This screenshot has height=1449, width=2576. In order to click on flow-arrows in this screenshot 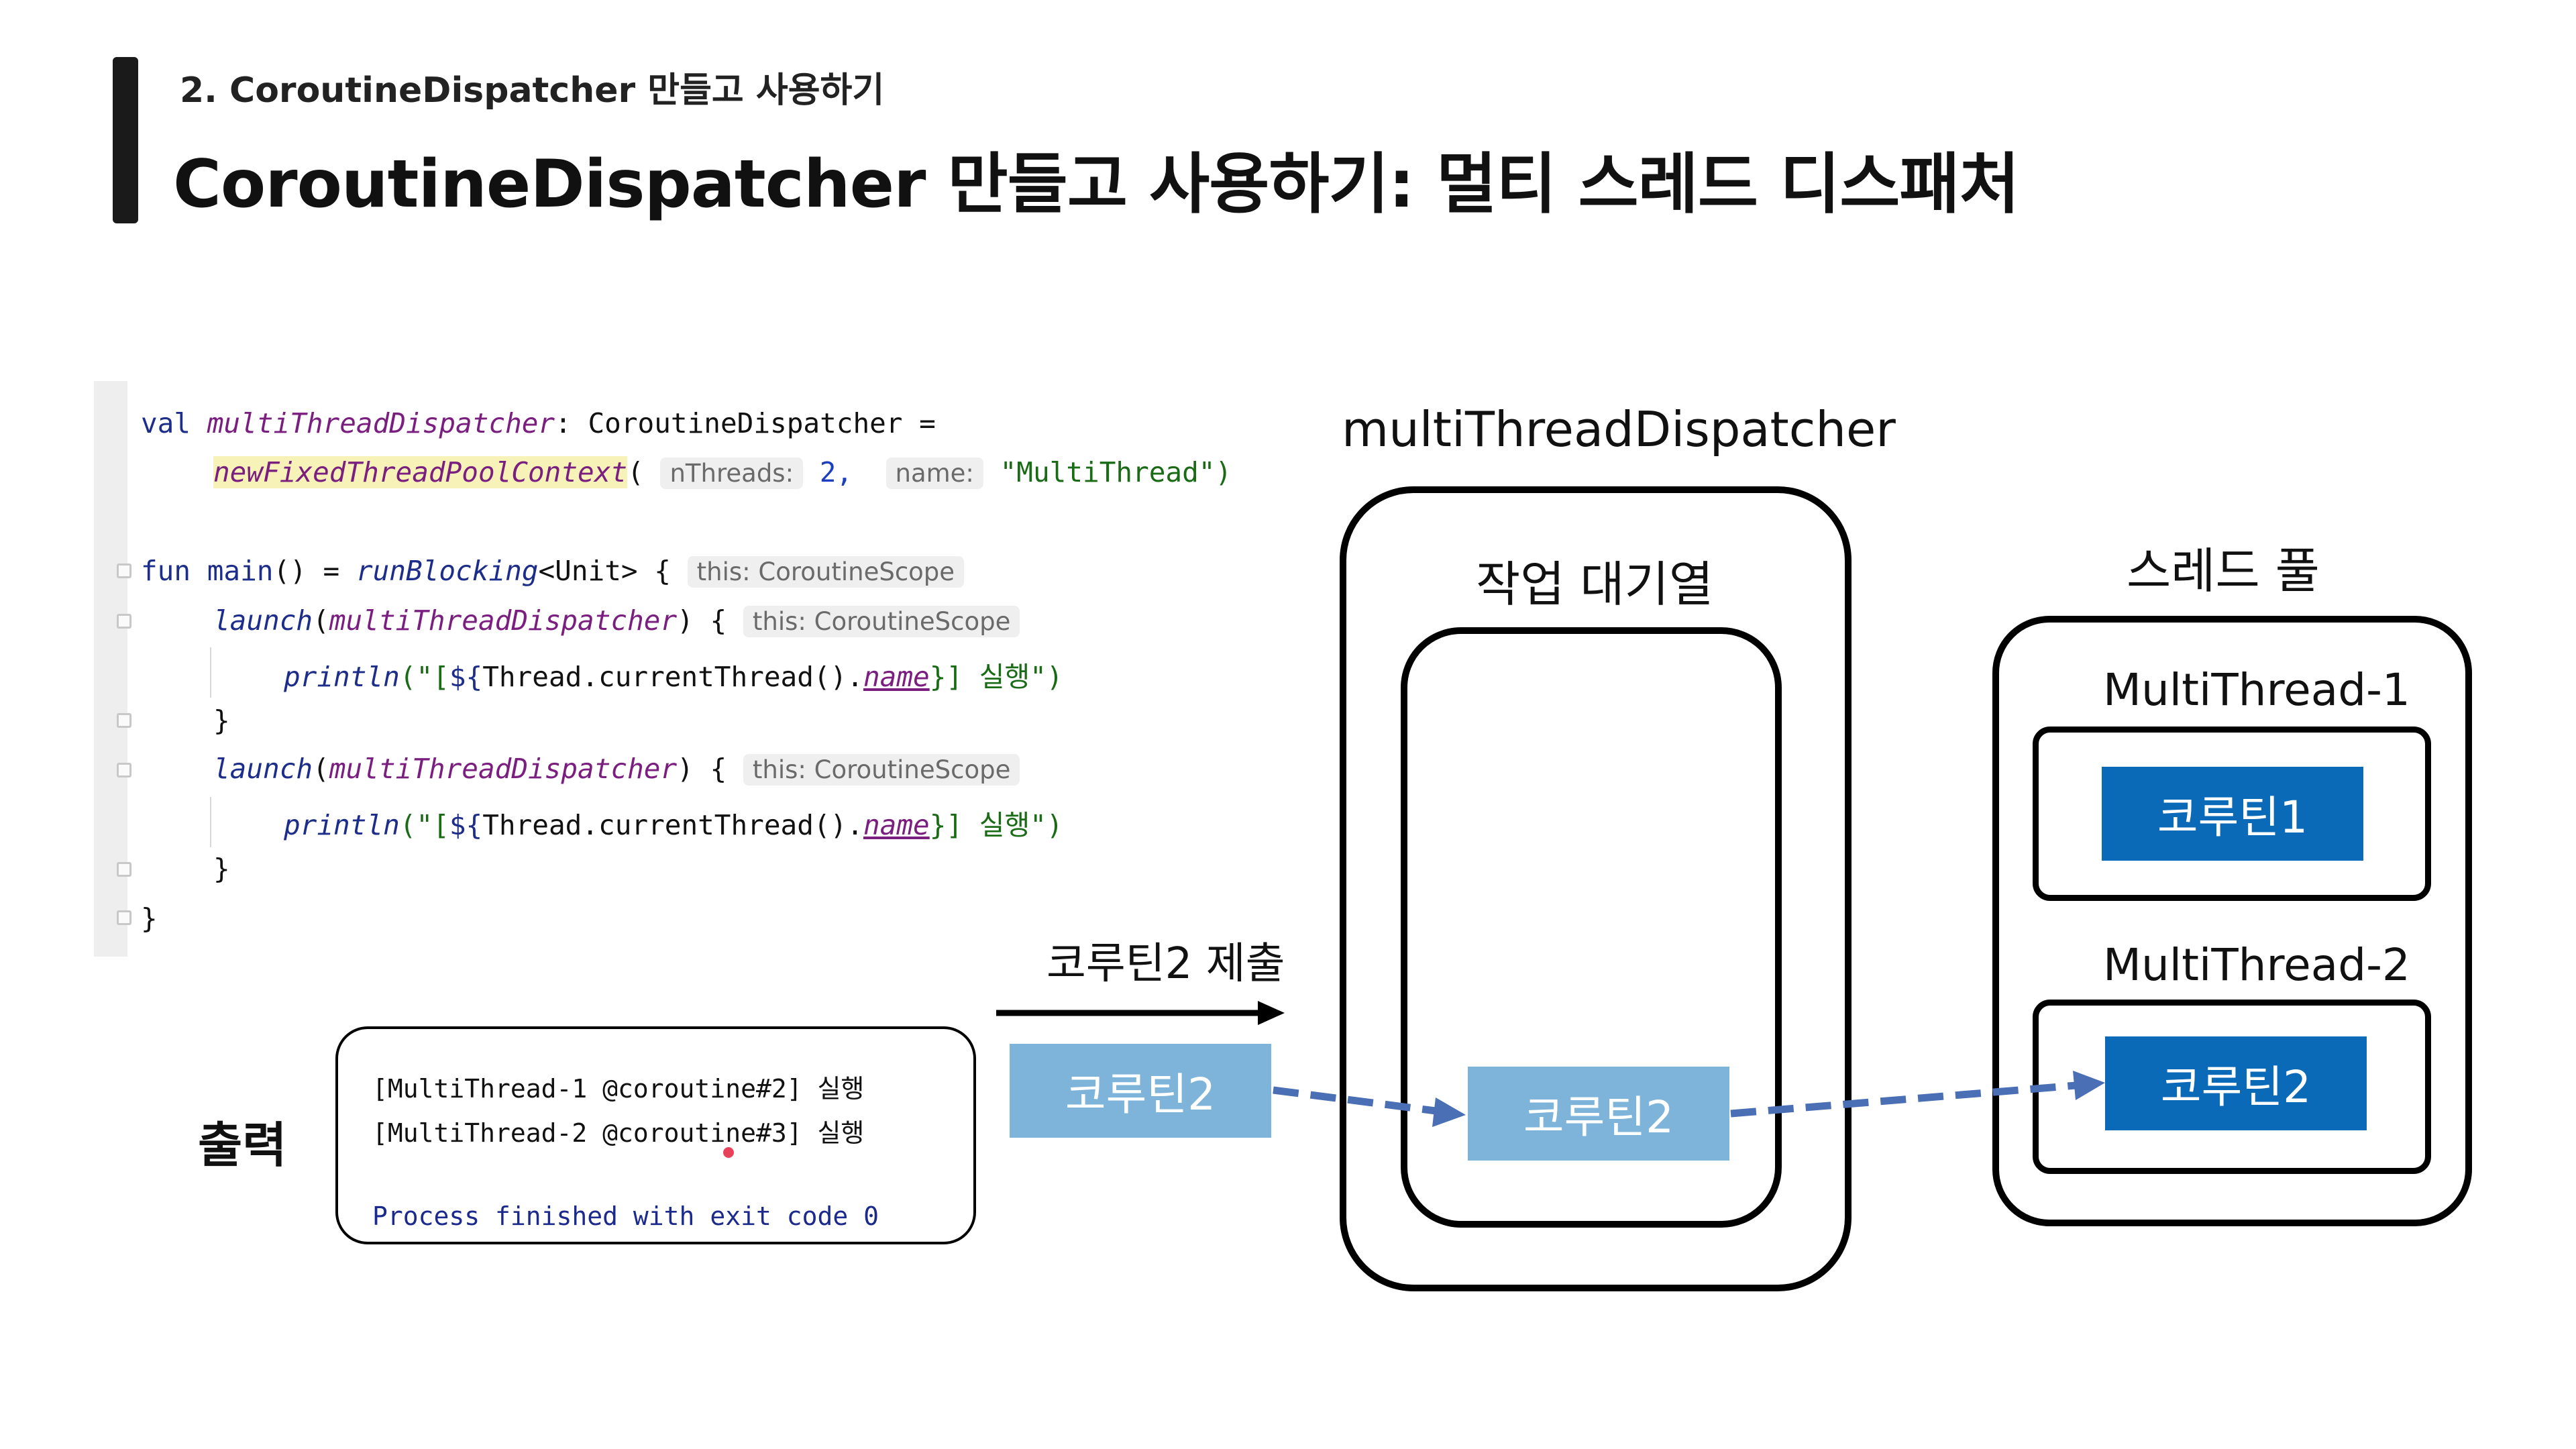, I will do `click(1689, 1099)`.